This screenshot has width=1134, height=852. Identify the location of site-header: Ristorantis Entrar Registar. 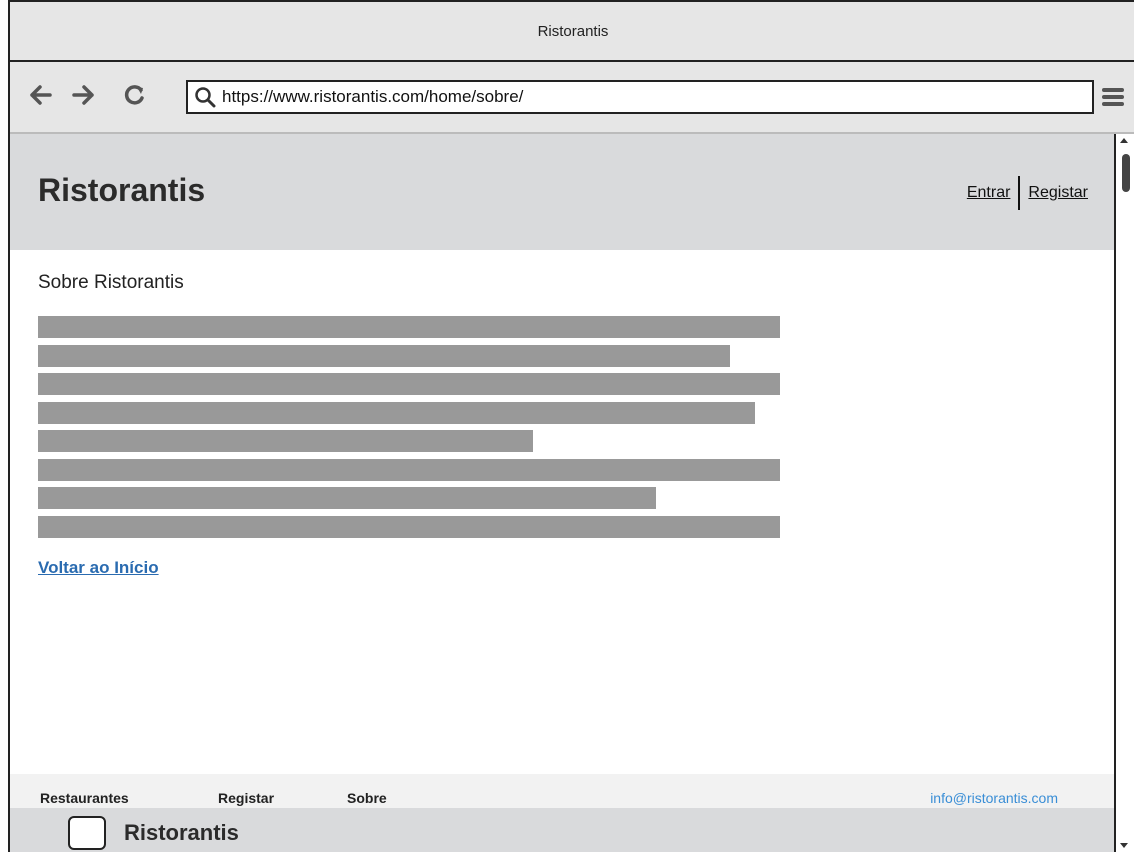
(562, 192).